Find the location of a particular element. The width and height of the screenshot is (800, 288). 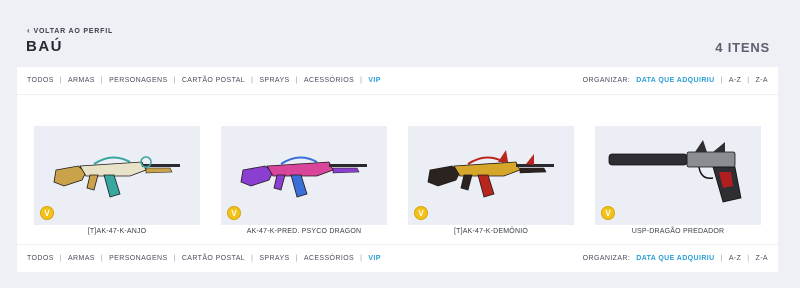

inventory-item-card: V AK-47-K-PRED. PSYCO DRAGON is located at coordinates (304, 180).